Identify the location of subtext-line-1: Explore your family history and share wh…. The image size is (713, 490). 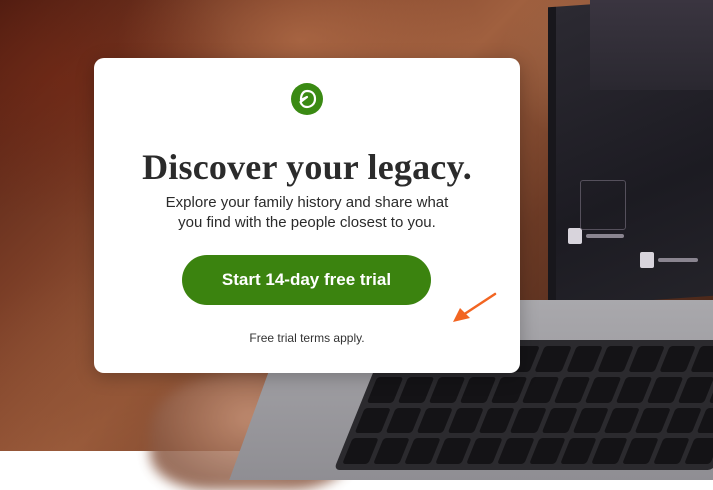
(307, 202).